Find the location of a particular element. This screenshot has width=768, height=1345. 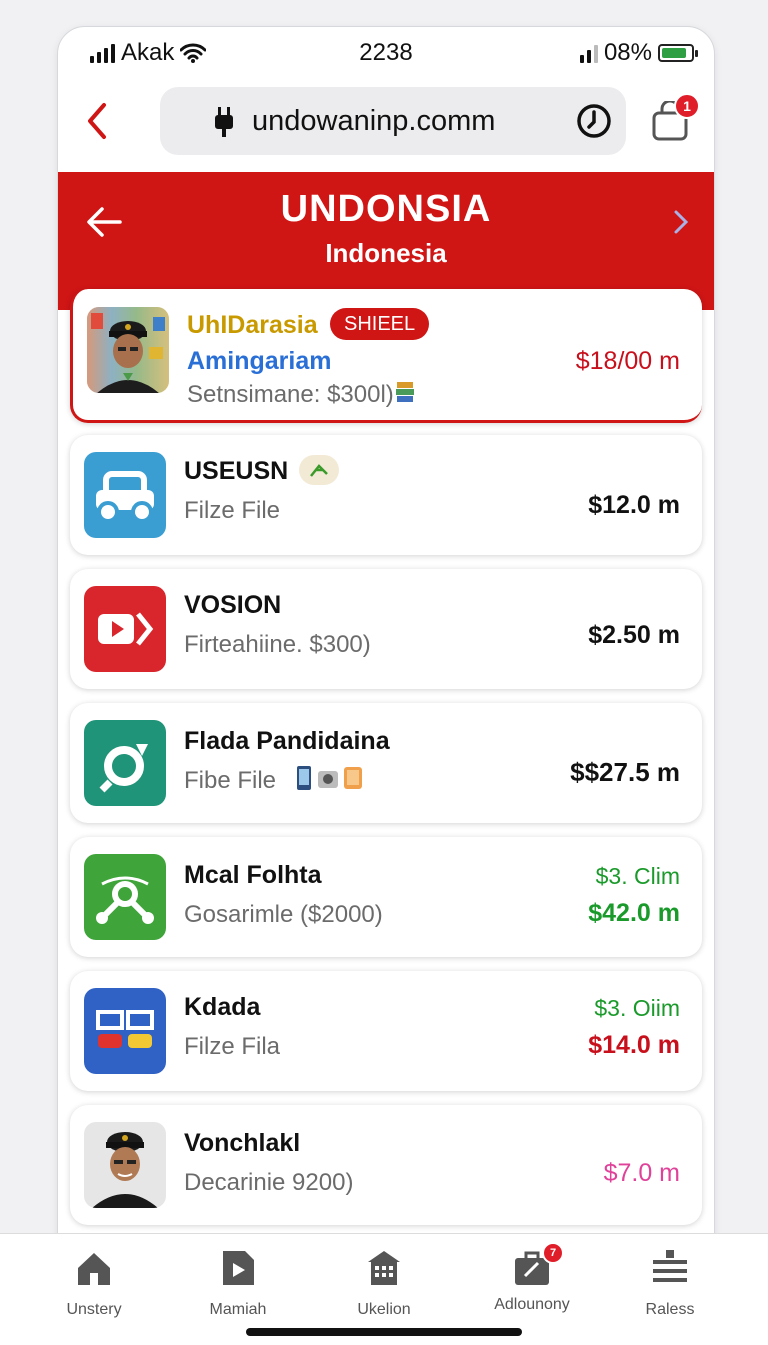

item-price: $14.0 m is located at coordinates (634, 1045).